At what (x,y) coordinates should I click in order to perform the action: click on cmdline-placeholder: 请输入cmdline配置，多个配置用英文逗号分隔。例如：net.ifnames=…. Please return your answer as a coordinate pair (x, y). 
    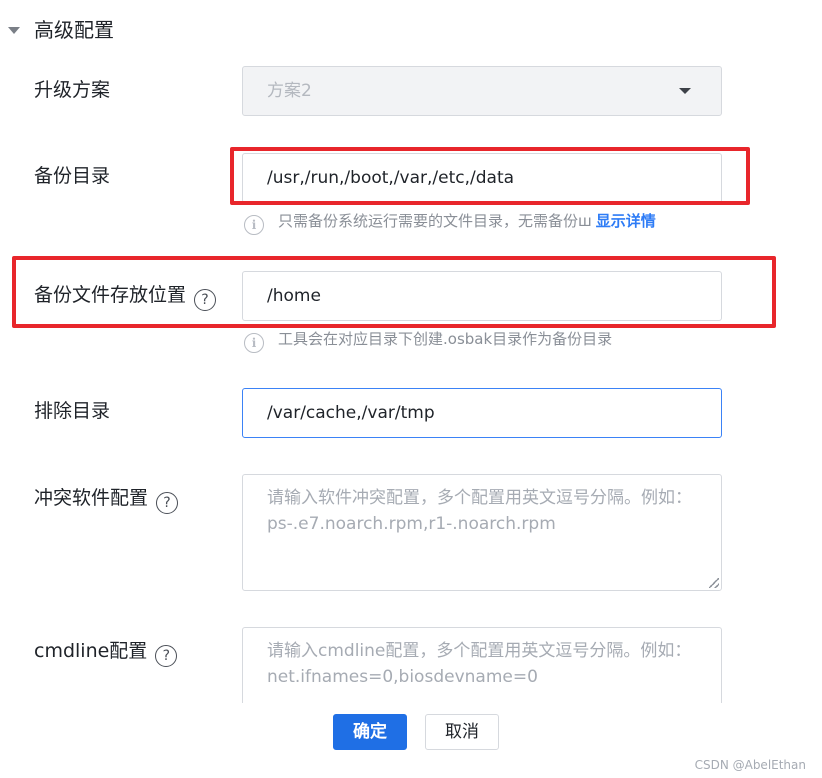
    Looking at the image, I should click on (479, 664).